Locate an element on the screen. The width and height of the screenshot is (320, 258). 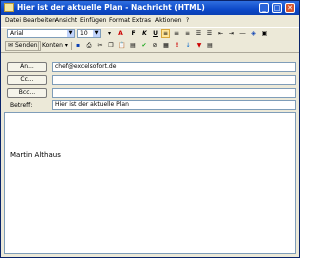
send-button: ✉ Senden is located at coordinates (23, 46).